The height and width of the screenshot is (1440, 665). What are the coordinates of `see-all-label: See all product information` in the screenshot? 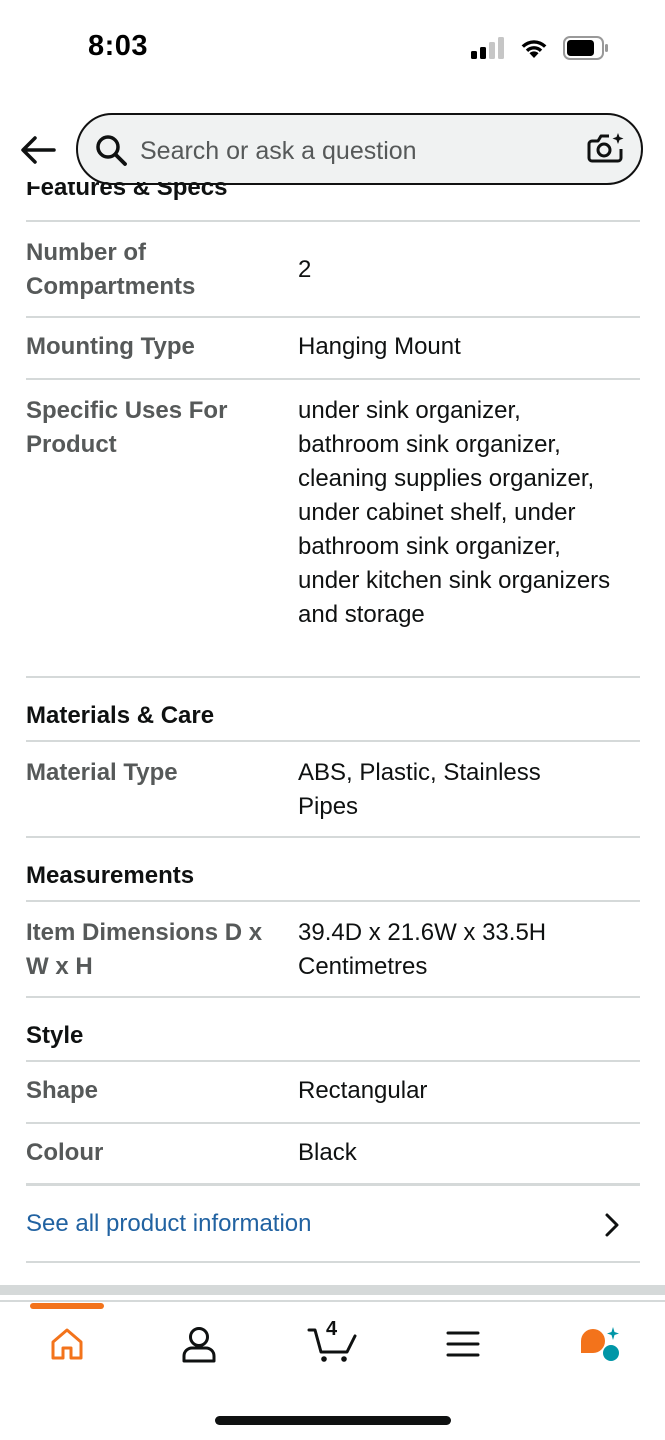 It's located at (169, 1223).